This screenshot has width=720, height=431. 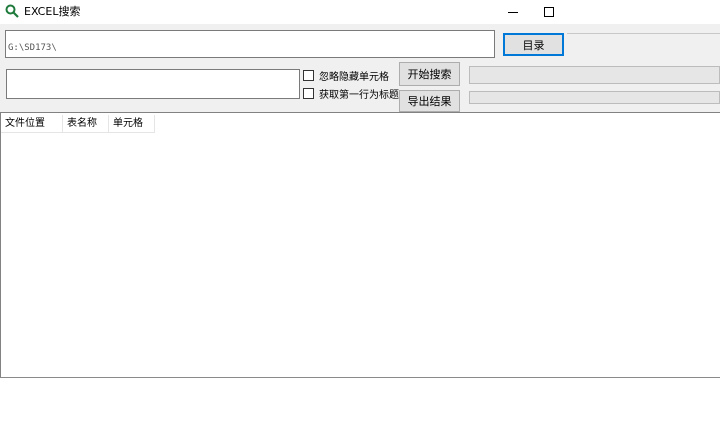 What do you see at coordinates (360, 12) in the screenshot?
I see `title-bar: EXCEL搜索` at bounding box center [360, 12].